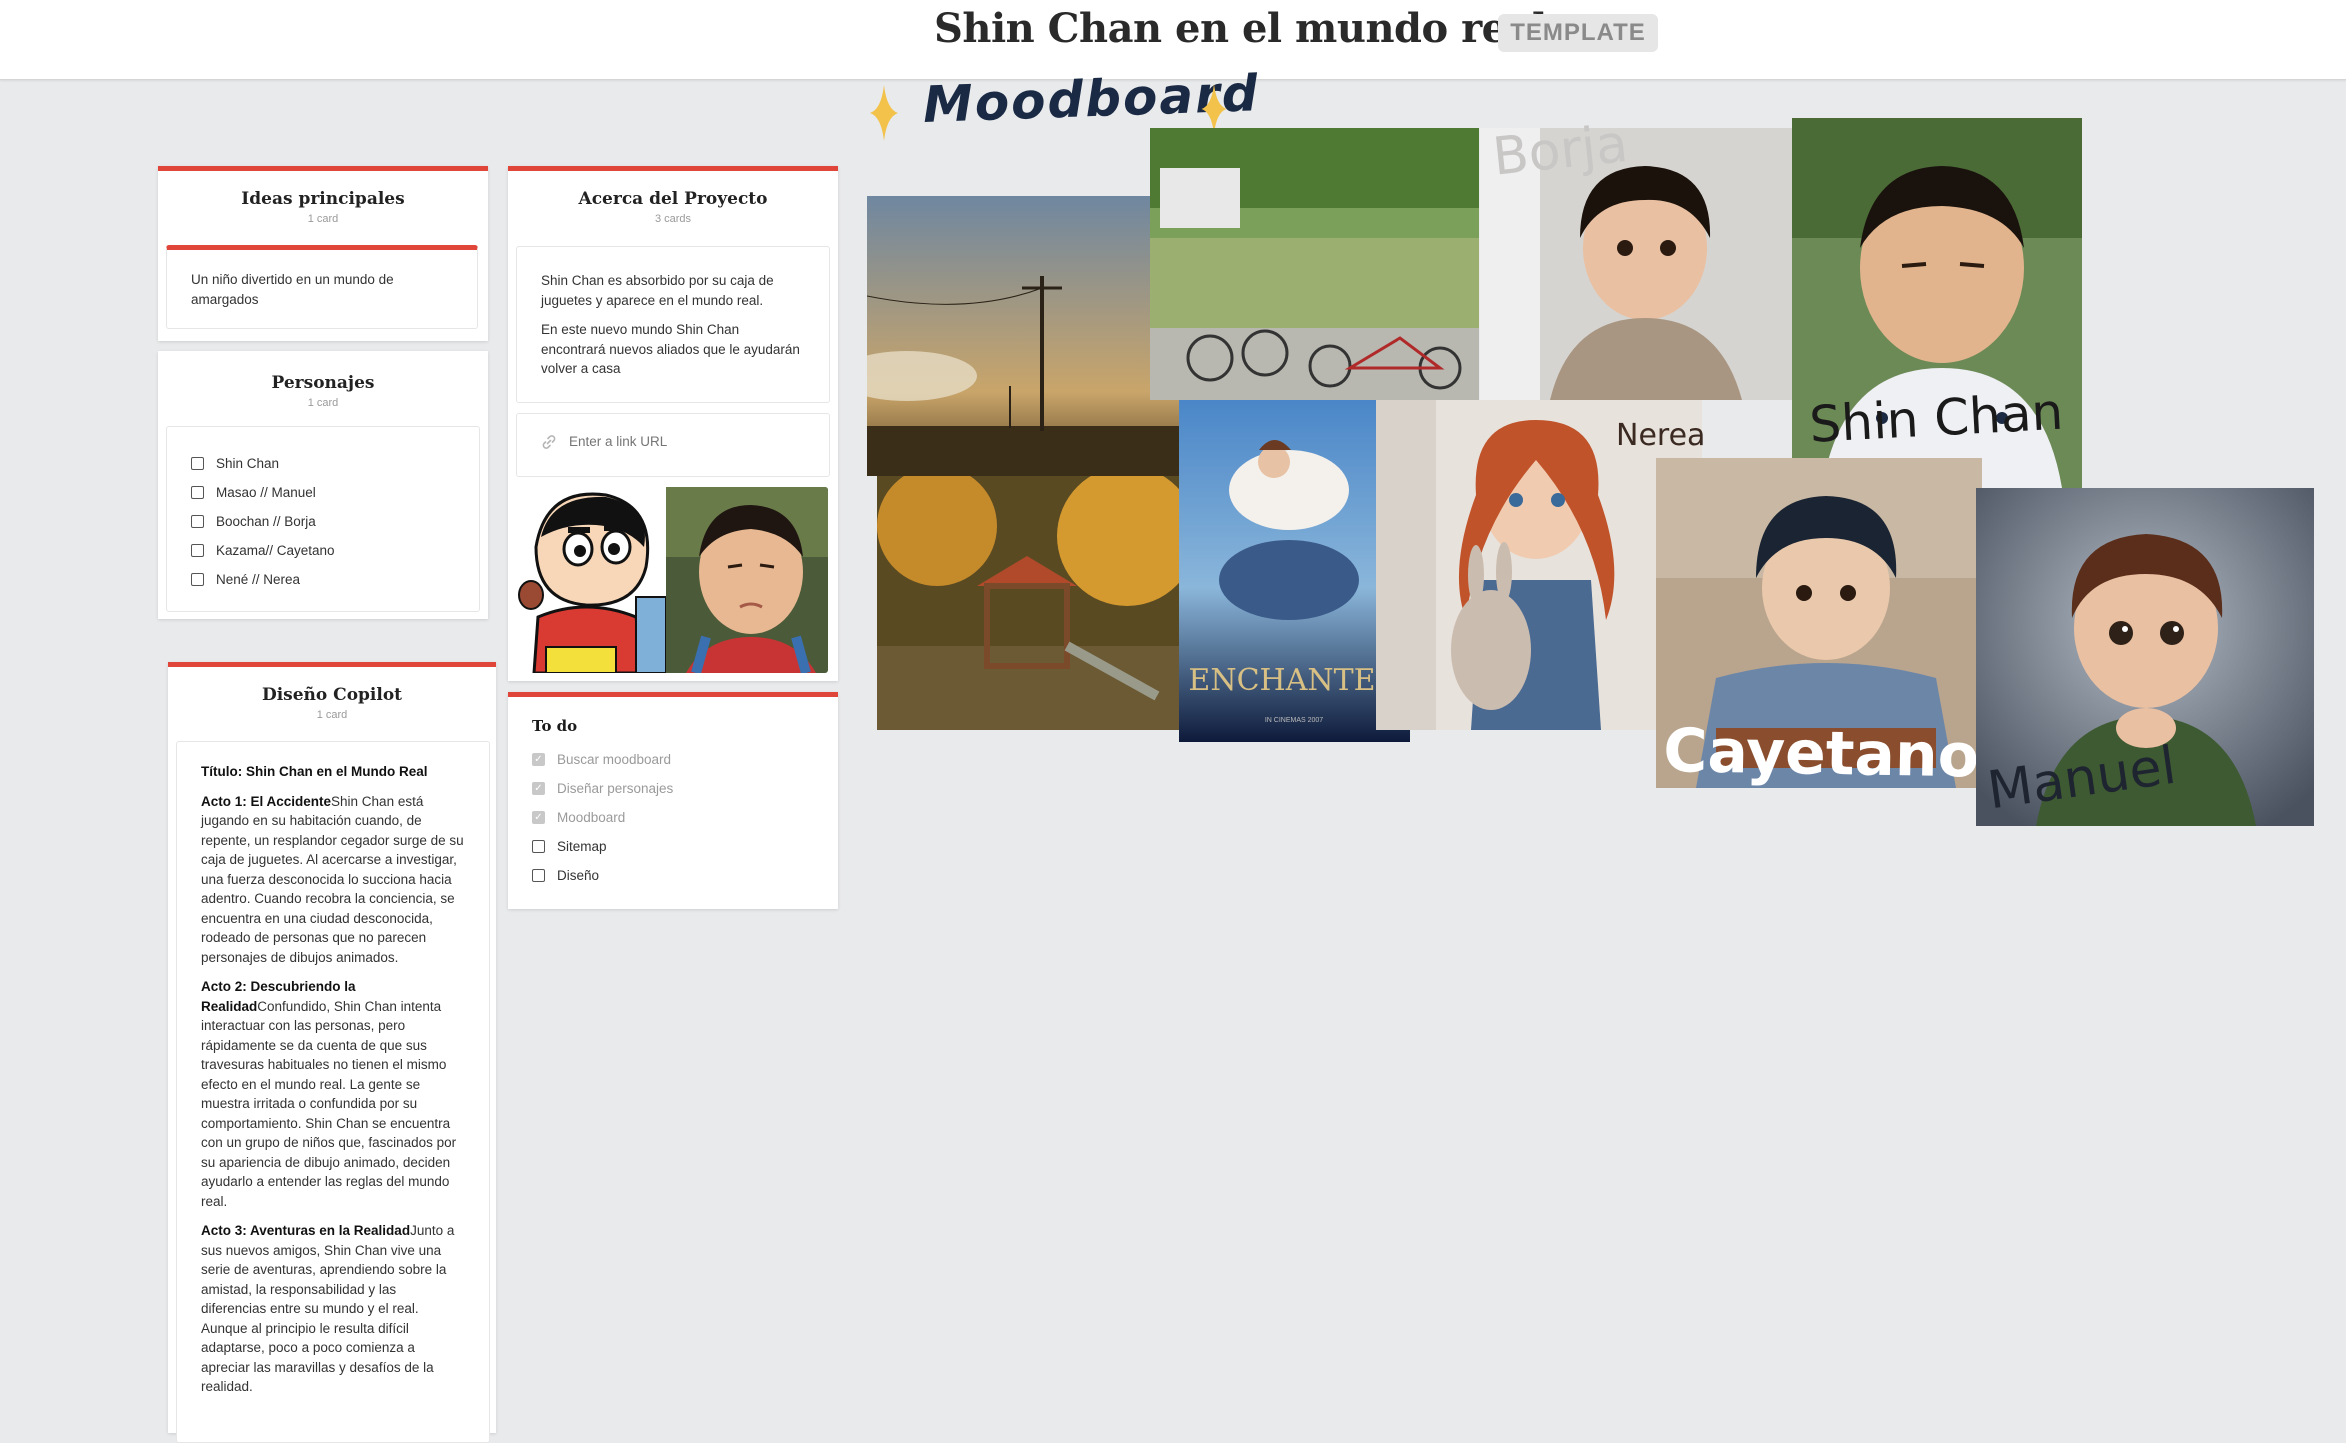  What do you see at coordinates (323, 199) in the screenshot?
I see `column-title: Ideas principales` at bounding box center [323, 199].